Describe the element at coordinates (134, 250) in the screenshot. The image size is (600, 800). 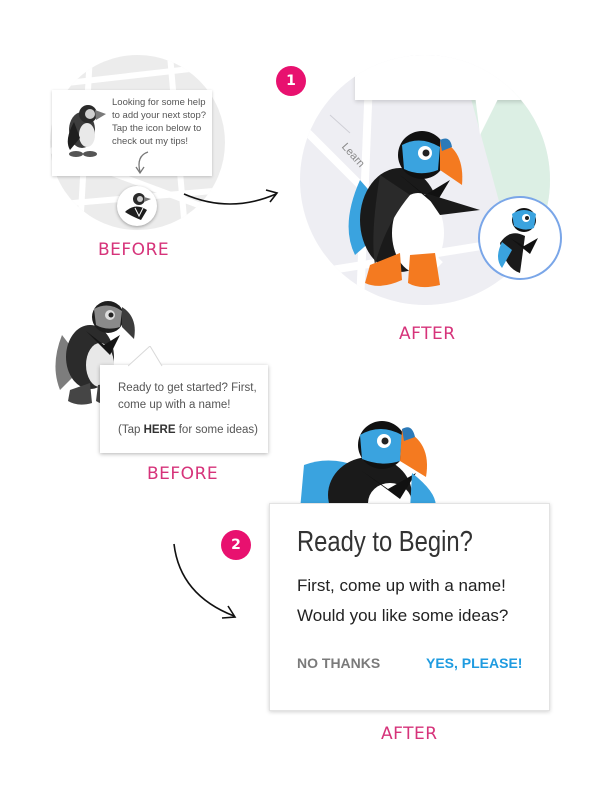
I see `before-caption: BEFORE` at that location.